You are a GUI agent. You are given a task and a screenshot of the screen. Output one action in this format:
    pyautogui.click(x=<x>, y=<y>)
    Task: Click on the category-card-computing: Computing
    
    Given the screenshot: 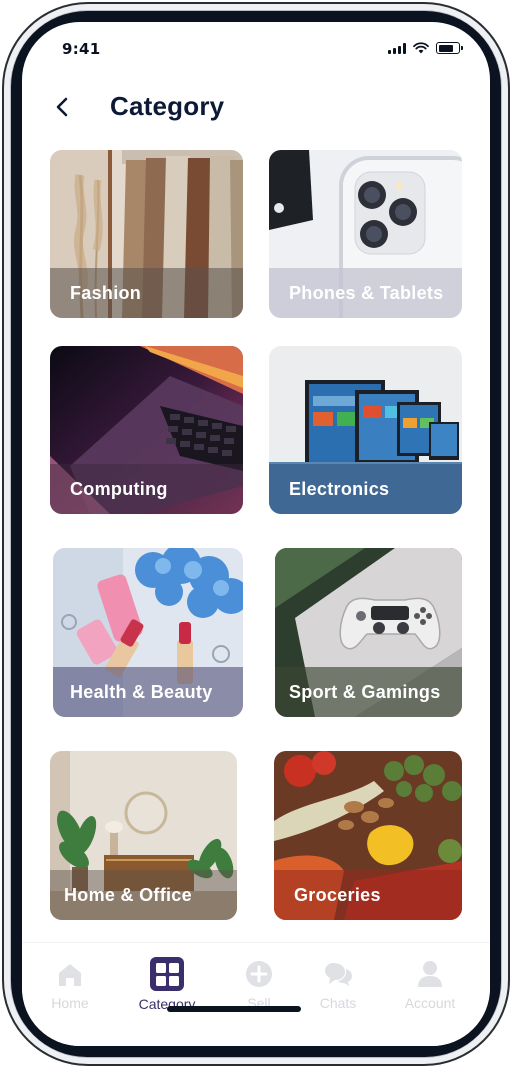 What is the action you would take?
    pyautogui.click(x=146, y=430)
    